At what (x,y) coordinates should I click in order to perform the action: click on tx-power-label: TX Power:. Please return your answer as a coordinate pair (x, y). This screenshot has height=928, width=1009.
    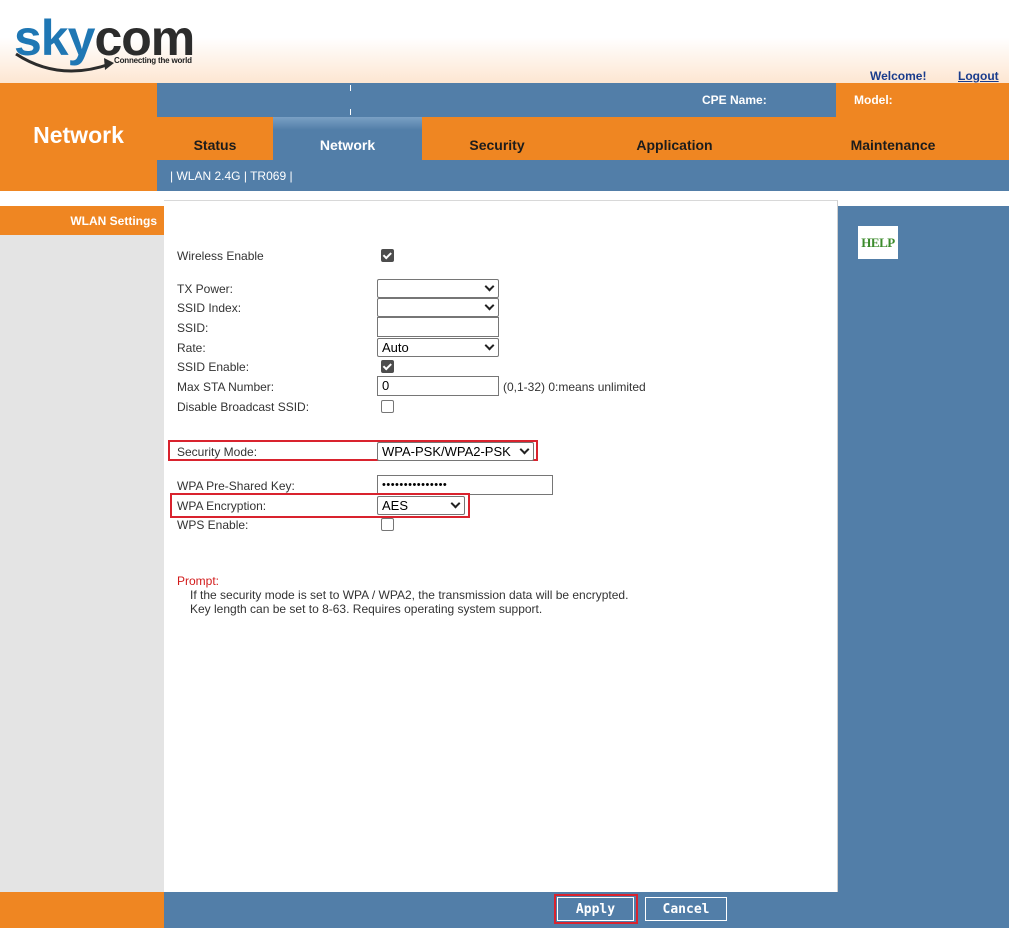
    Looking at the image, I should click on (205, 289).